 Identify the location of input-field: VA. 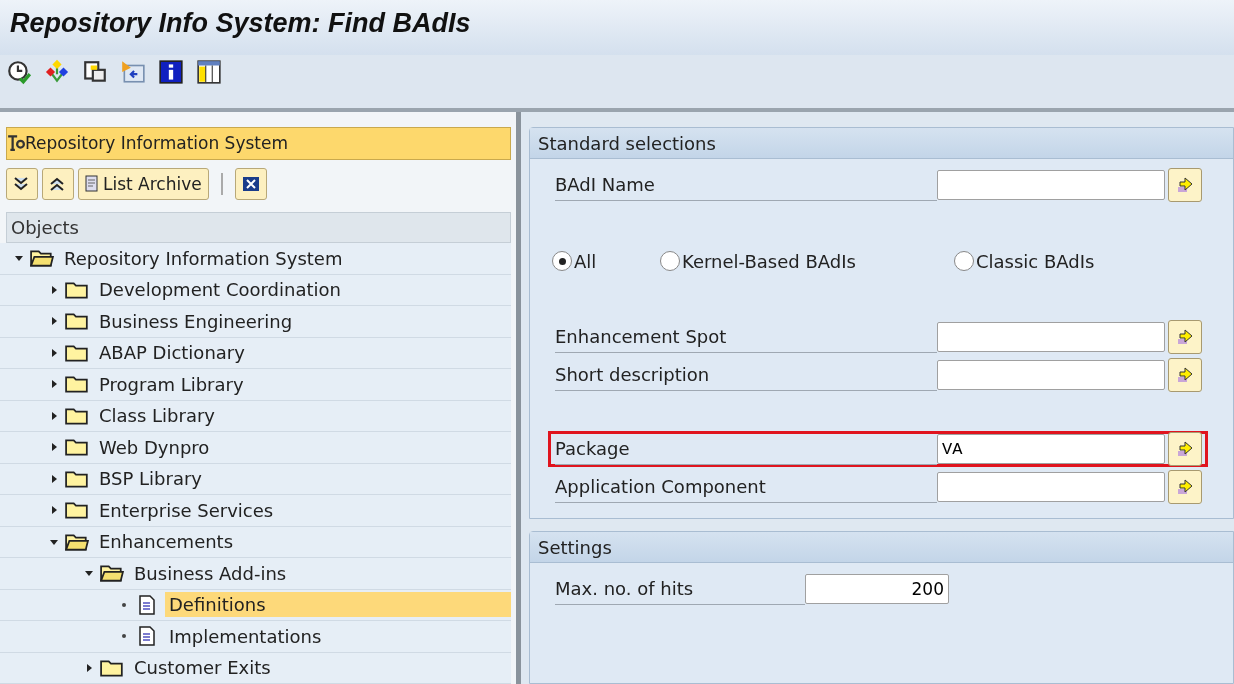
(1051, 449).